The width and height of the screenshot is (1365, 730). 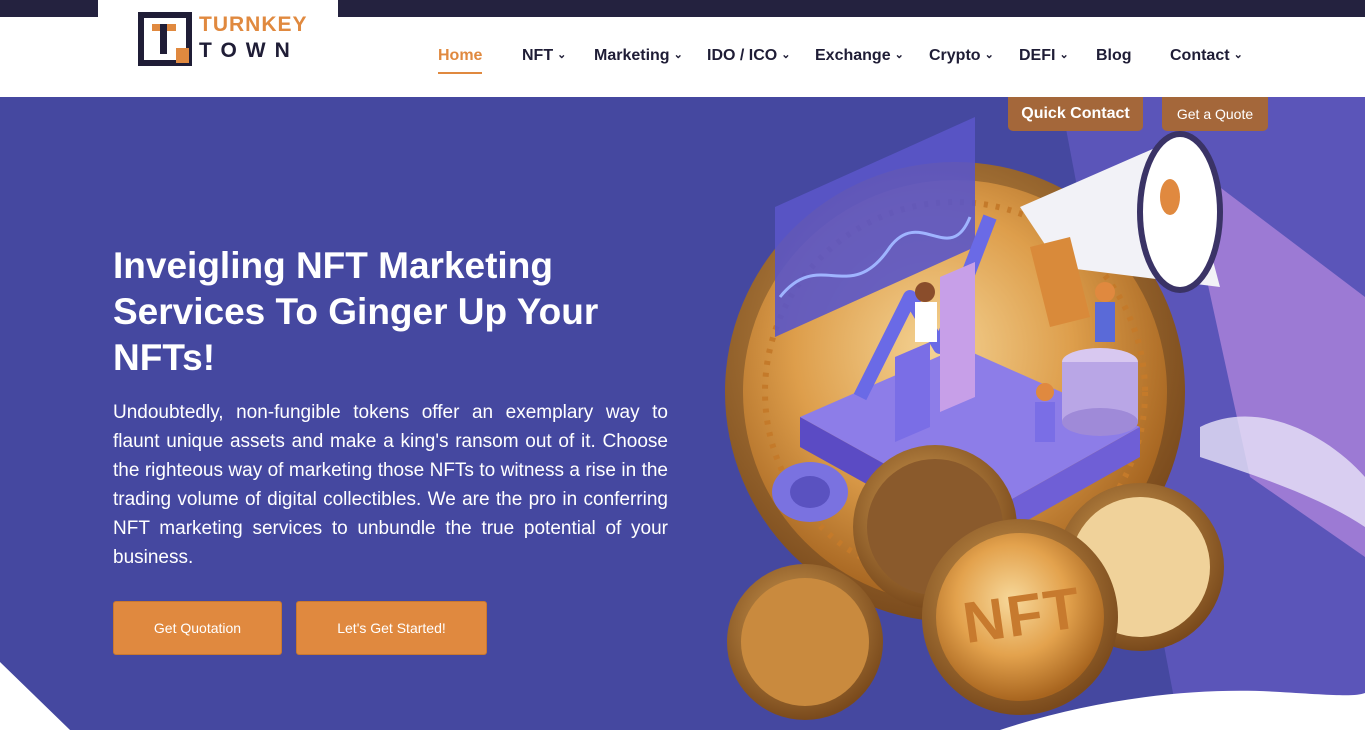 I want to click on nav-contact: Contact ⌄, so click(x=1206, y=56).